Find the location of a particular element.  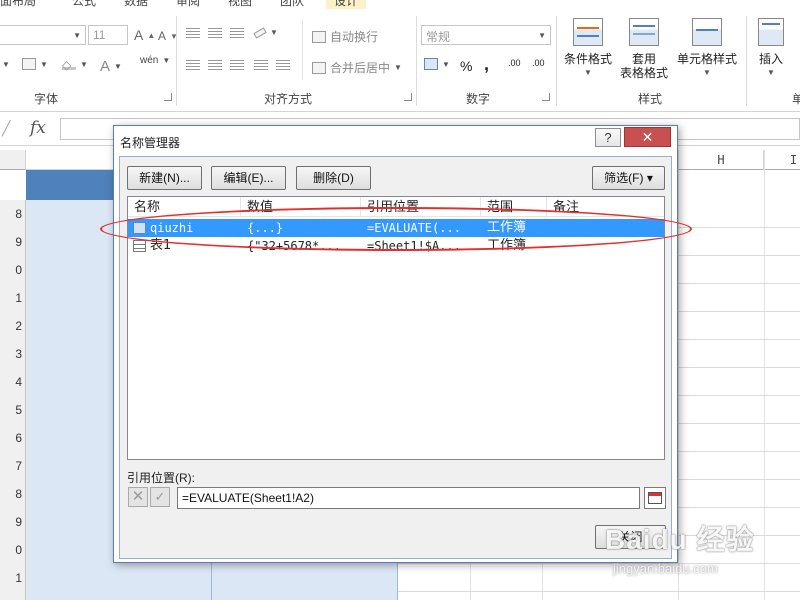

group-label-alignment: 对齐方式 is located at coordinates (288, 99).